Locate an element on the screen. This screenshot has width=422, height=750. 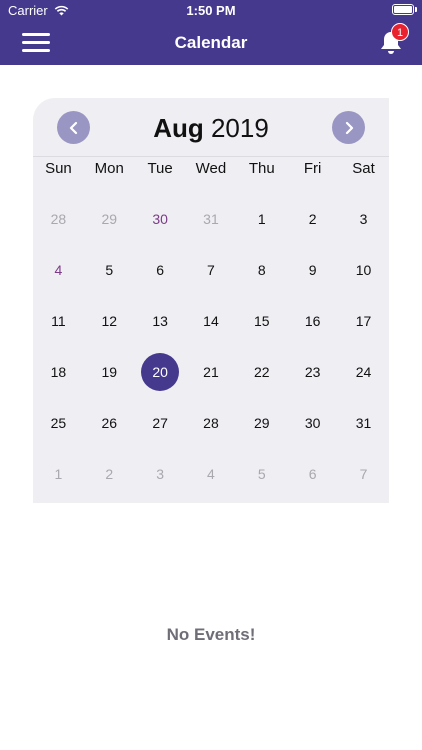
day-cell: 25 is located at coordinates (58, 422).